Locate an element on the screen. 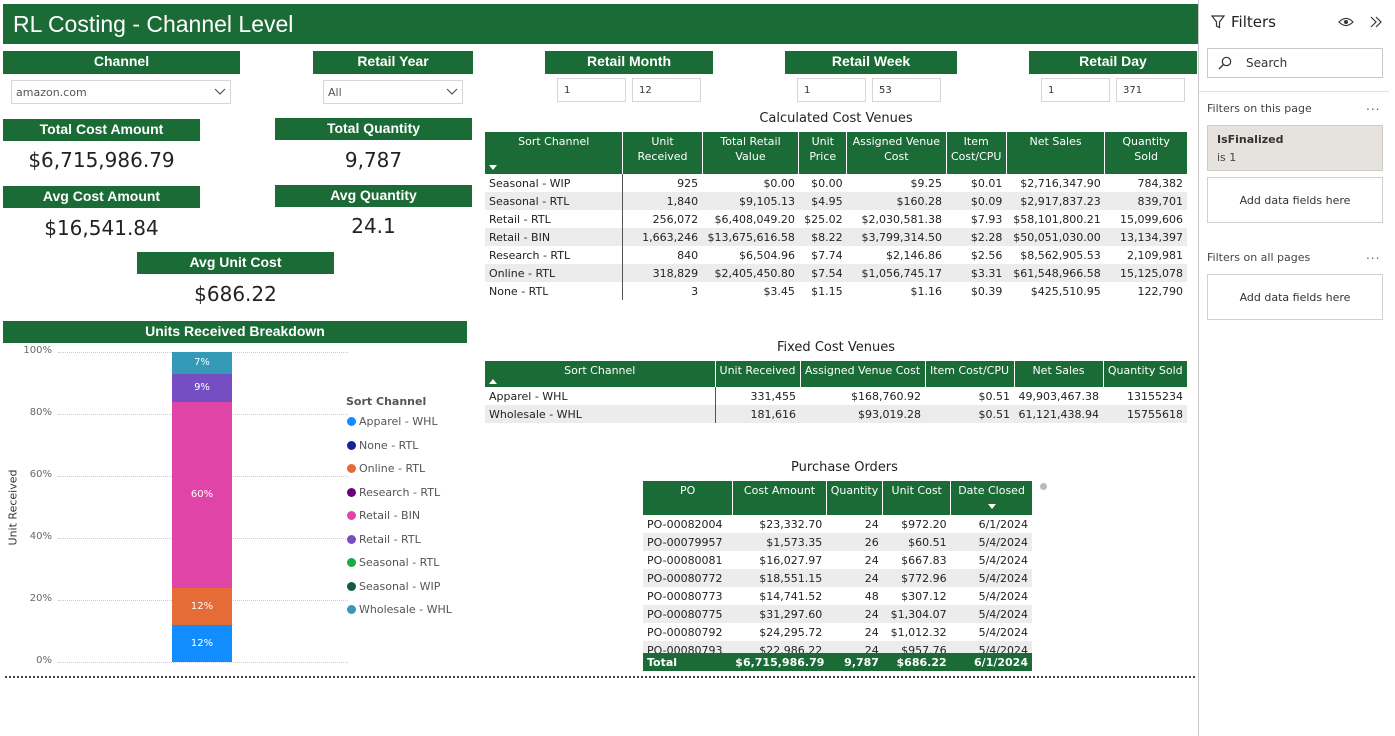  table-cell: Seasonal - WIP is located at coordinates (554, 183).